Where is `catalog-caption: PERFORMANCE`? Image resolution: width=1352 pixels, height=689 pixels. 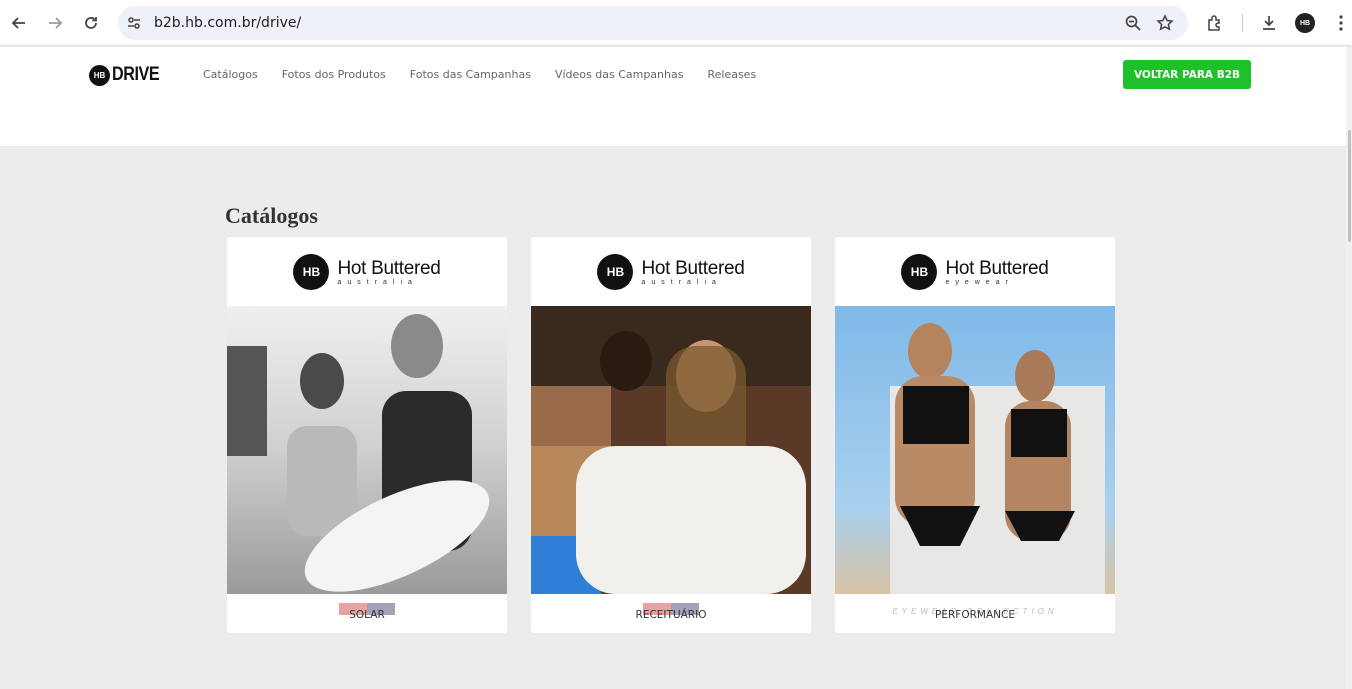
catalog-caption: PERFORMANCE is located at coordinates (975, 615).